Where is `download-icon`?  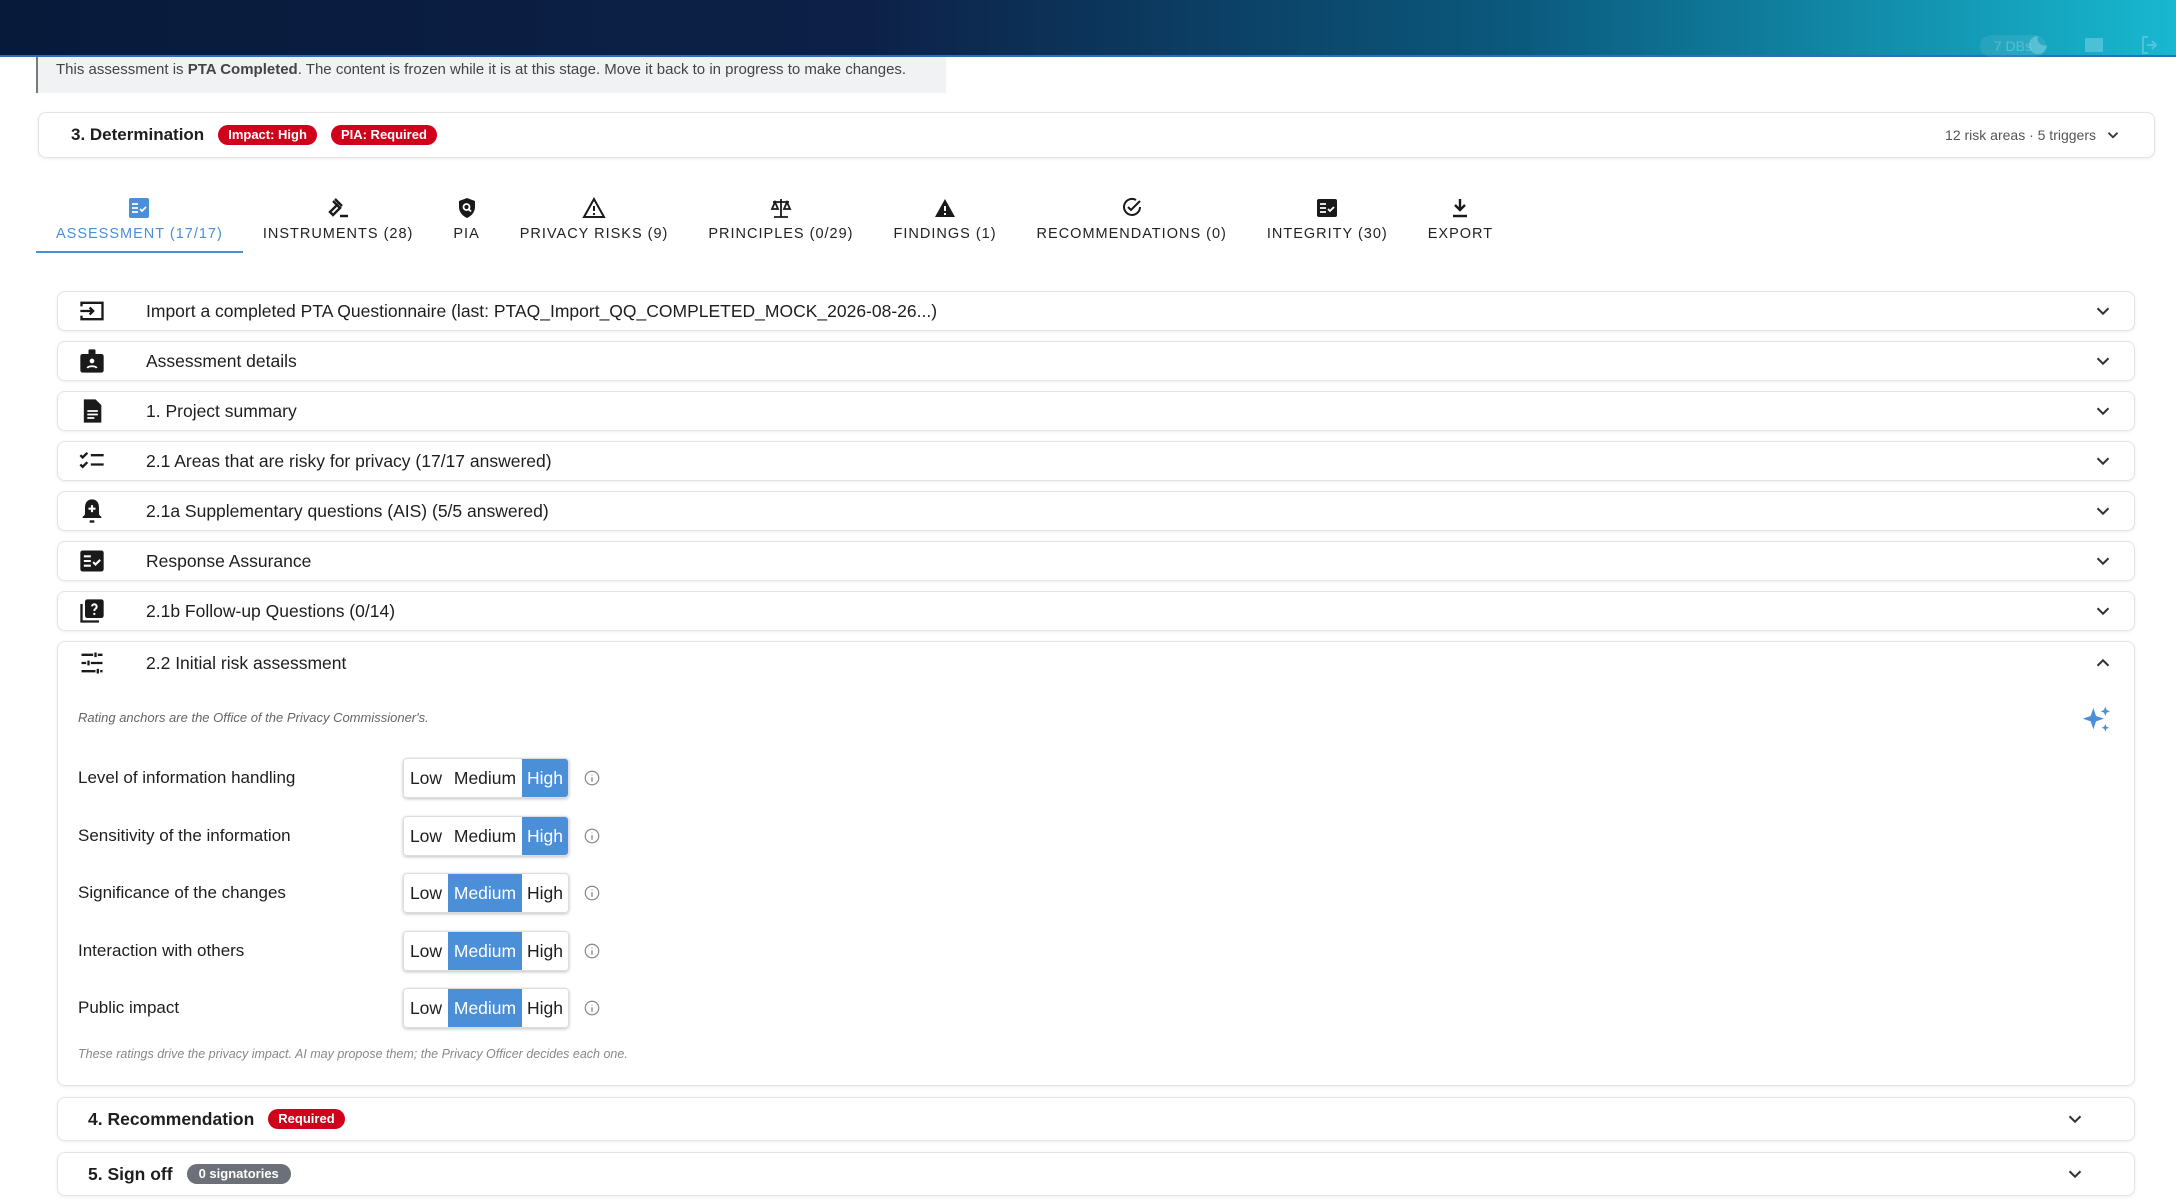 download-icon is located at coordinates (1460, 208).